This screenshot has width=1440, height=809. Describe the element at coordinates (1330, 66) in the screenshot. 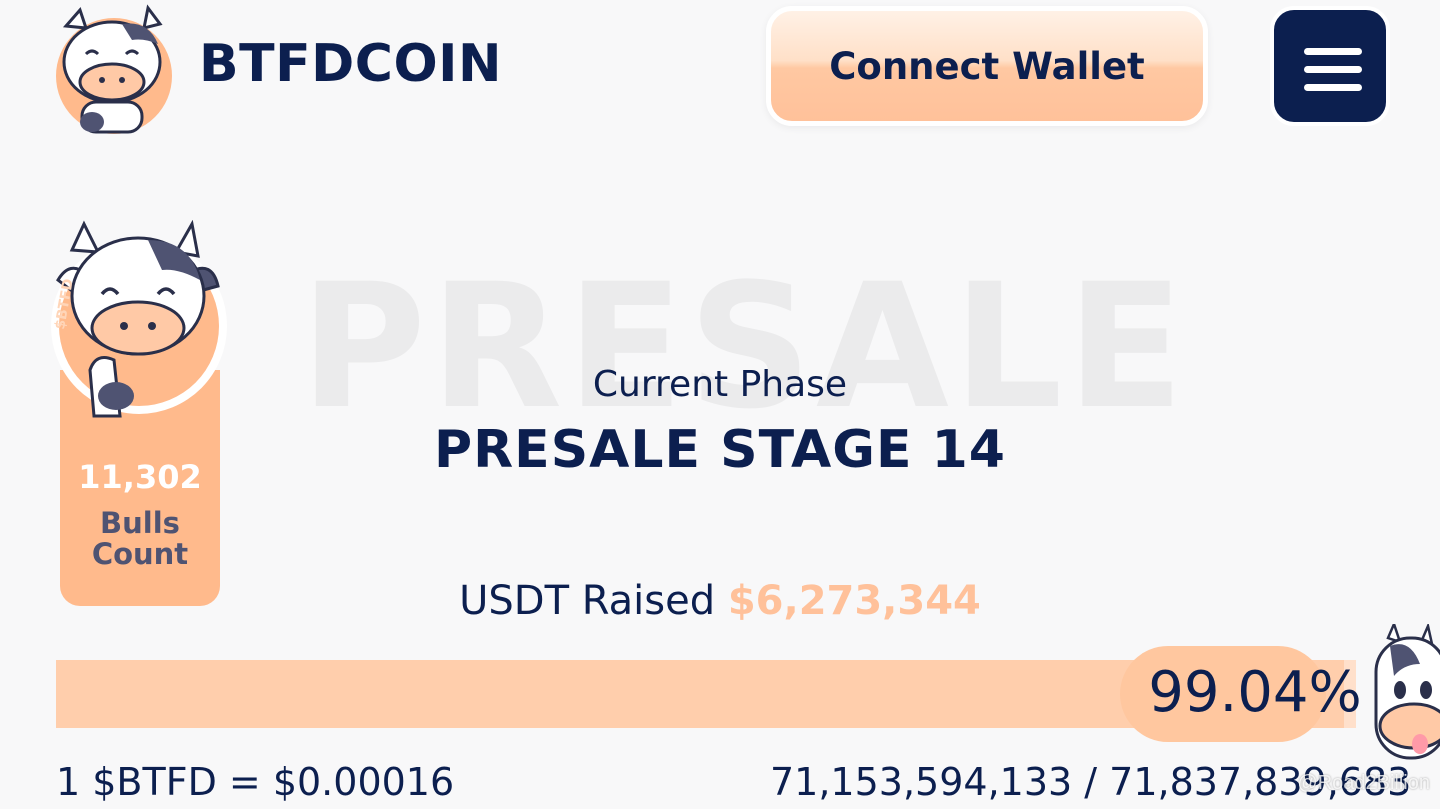

I see `menu-button` at that location.